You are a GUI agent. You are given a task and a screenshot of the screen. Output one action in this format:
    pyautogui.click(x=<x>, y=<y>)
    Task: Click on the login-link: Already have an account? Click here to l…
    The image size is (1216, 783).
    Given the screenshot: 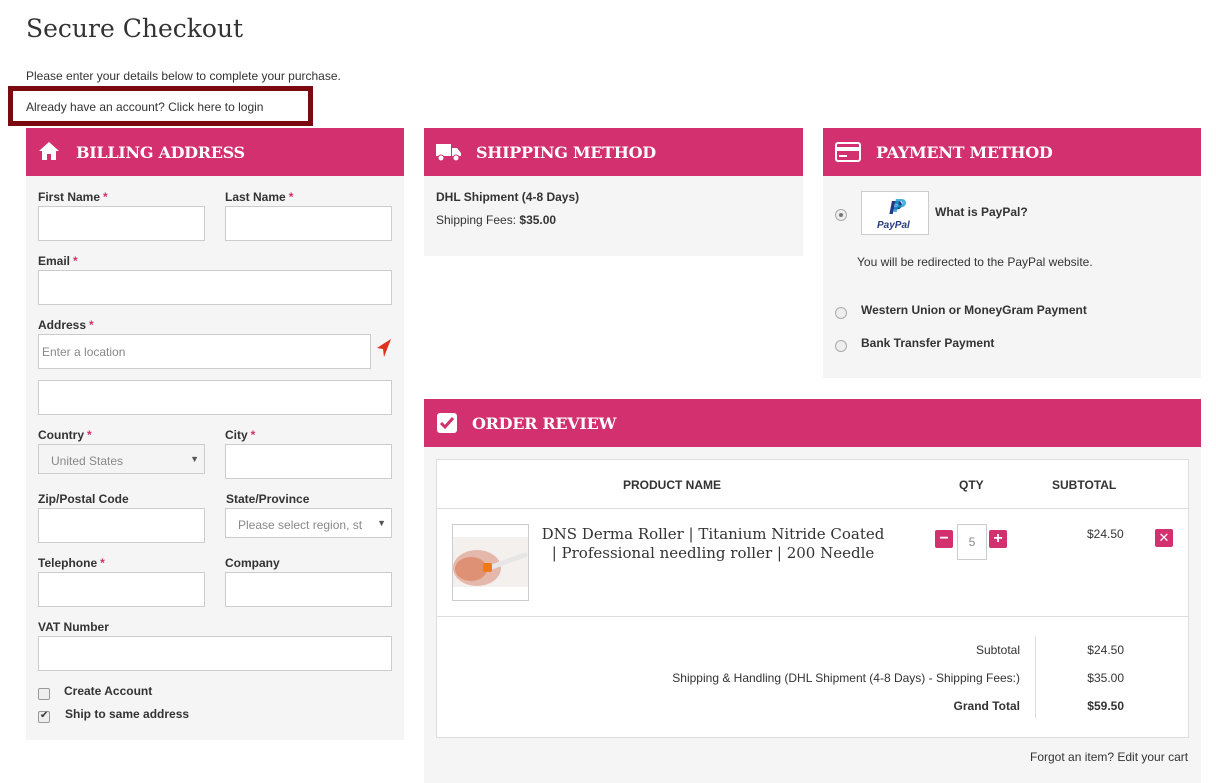 What is the action you would take?
    pyautogui.click(x=144, y=107)
    